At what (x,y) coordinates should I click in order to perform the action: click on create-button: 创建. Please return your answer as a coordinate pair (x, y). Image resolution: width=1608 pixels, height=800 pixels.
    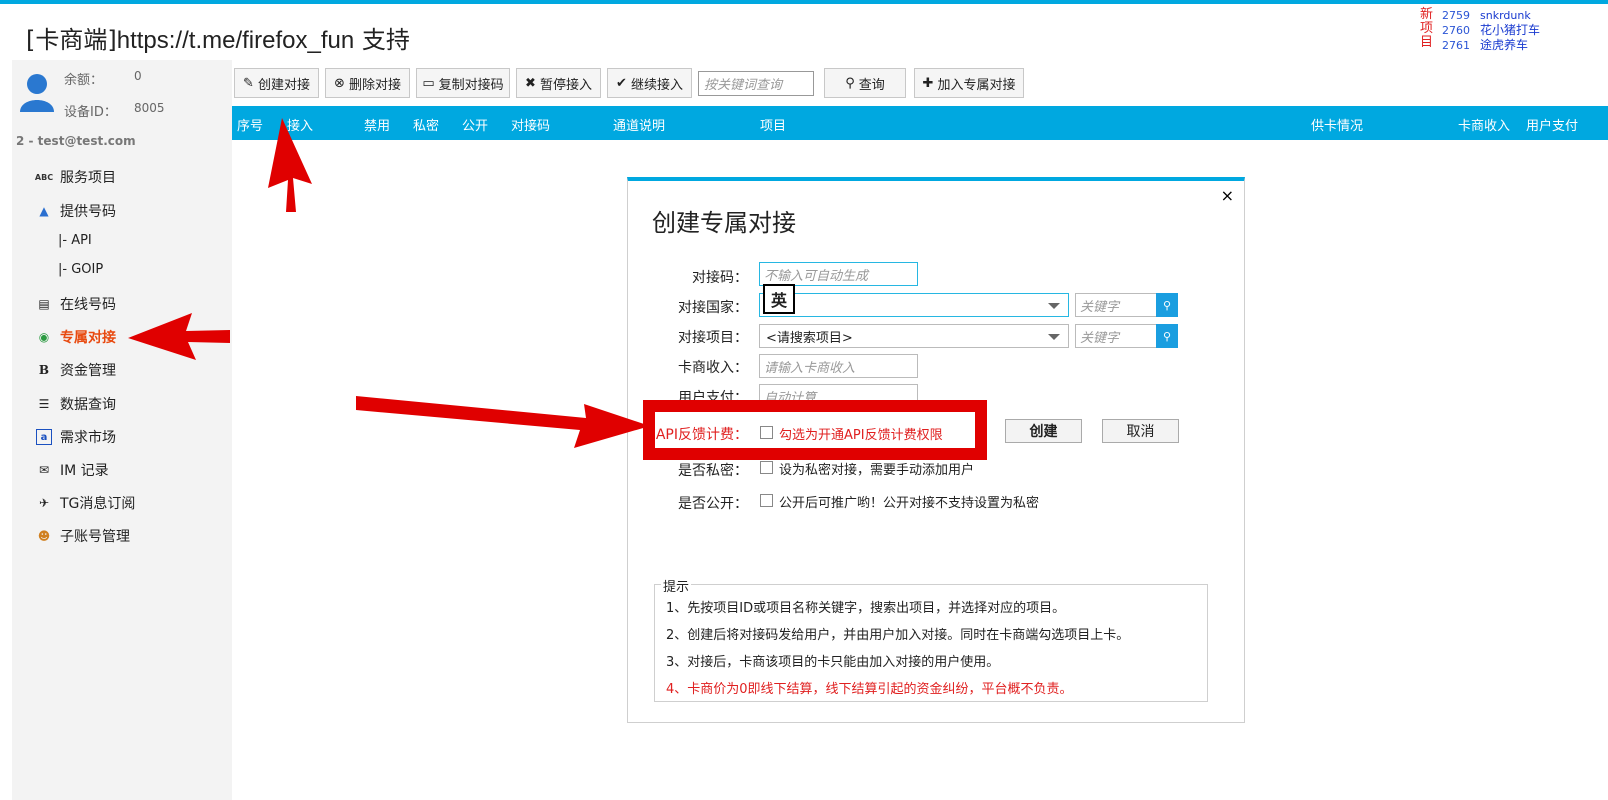
    Looking at the image, I should click on (1043, 431).